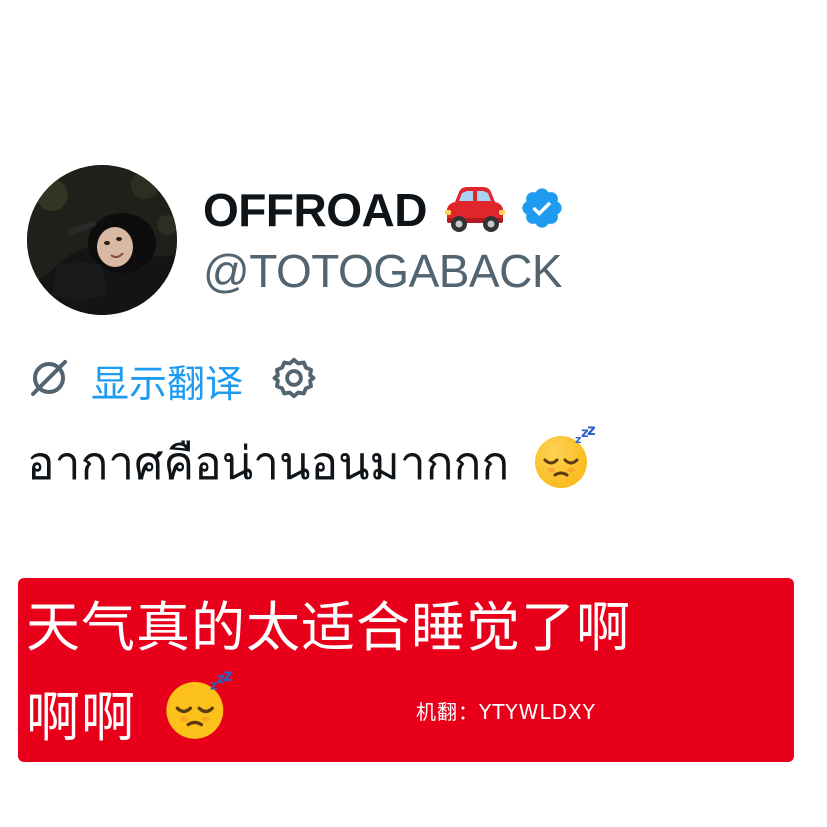 The width and height of the screenshot is (827, 827). I want to click on banner-text-line1: 天气真的太适合睡觉了啊, so click(328, 627).